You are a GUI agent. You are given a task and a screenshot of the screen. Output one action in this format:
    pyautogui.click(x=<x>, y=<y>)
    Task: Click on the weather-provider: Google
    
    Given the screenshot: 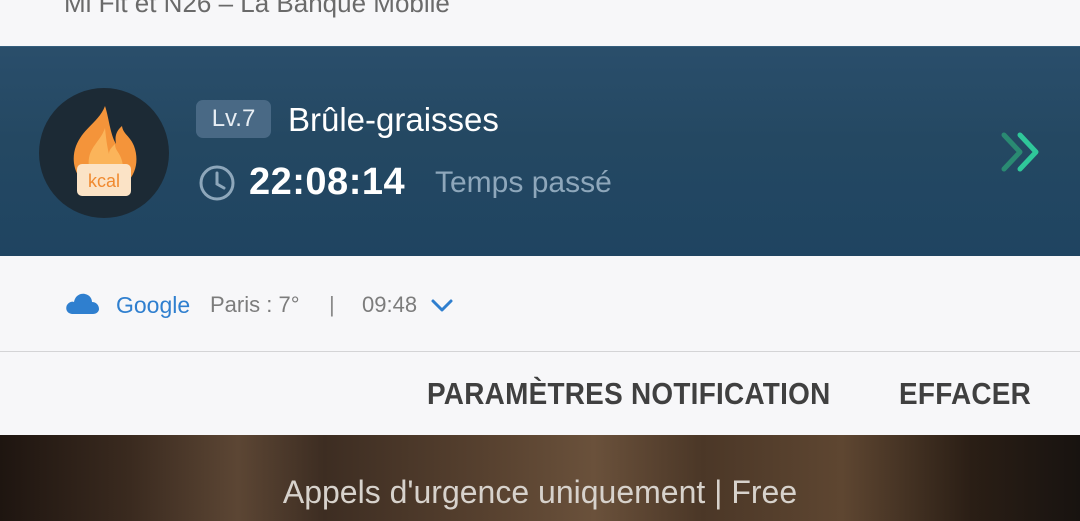 What is the action you would take?
    pyautogui.click(x=153, y=305)
    